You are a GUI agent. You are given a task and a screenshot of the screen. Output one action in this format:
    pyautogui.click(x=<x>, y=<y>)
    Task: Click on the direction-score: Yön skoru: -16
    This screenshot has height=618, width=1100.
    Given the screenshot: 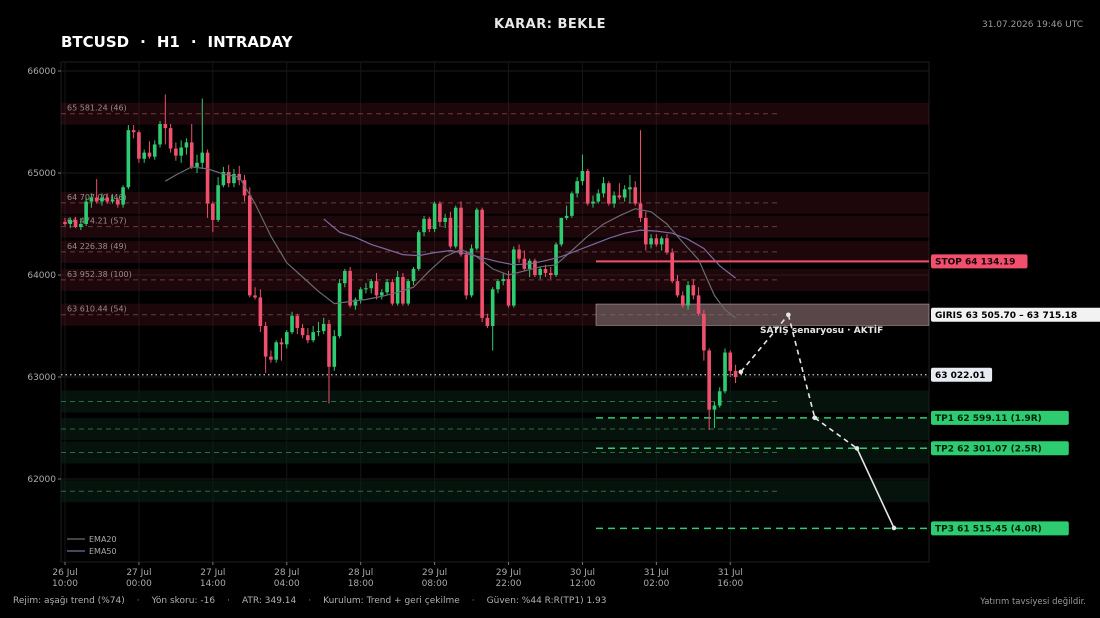 What is the action you would take?
    pyautogui.click(x=183, y=601)
    